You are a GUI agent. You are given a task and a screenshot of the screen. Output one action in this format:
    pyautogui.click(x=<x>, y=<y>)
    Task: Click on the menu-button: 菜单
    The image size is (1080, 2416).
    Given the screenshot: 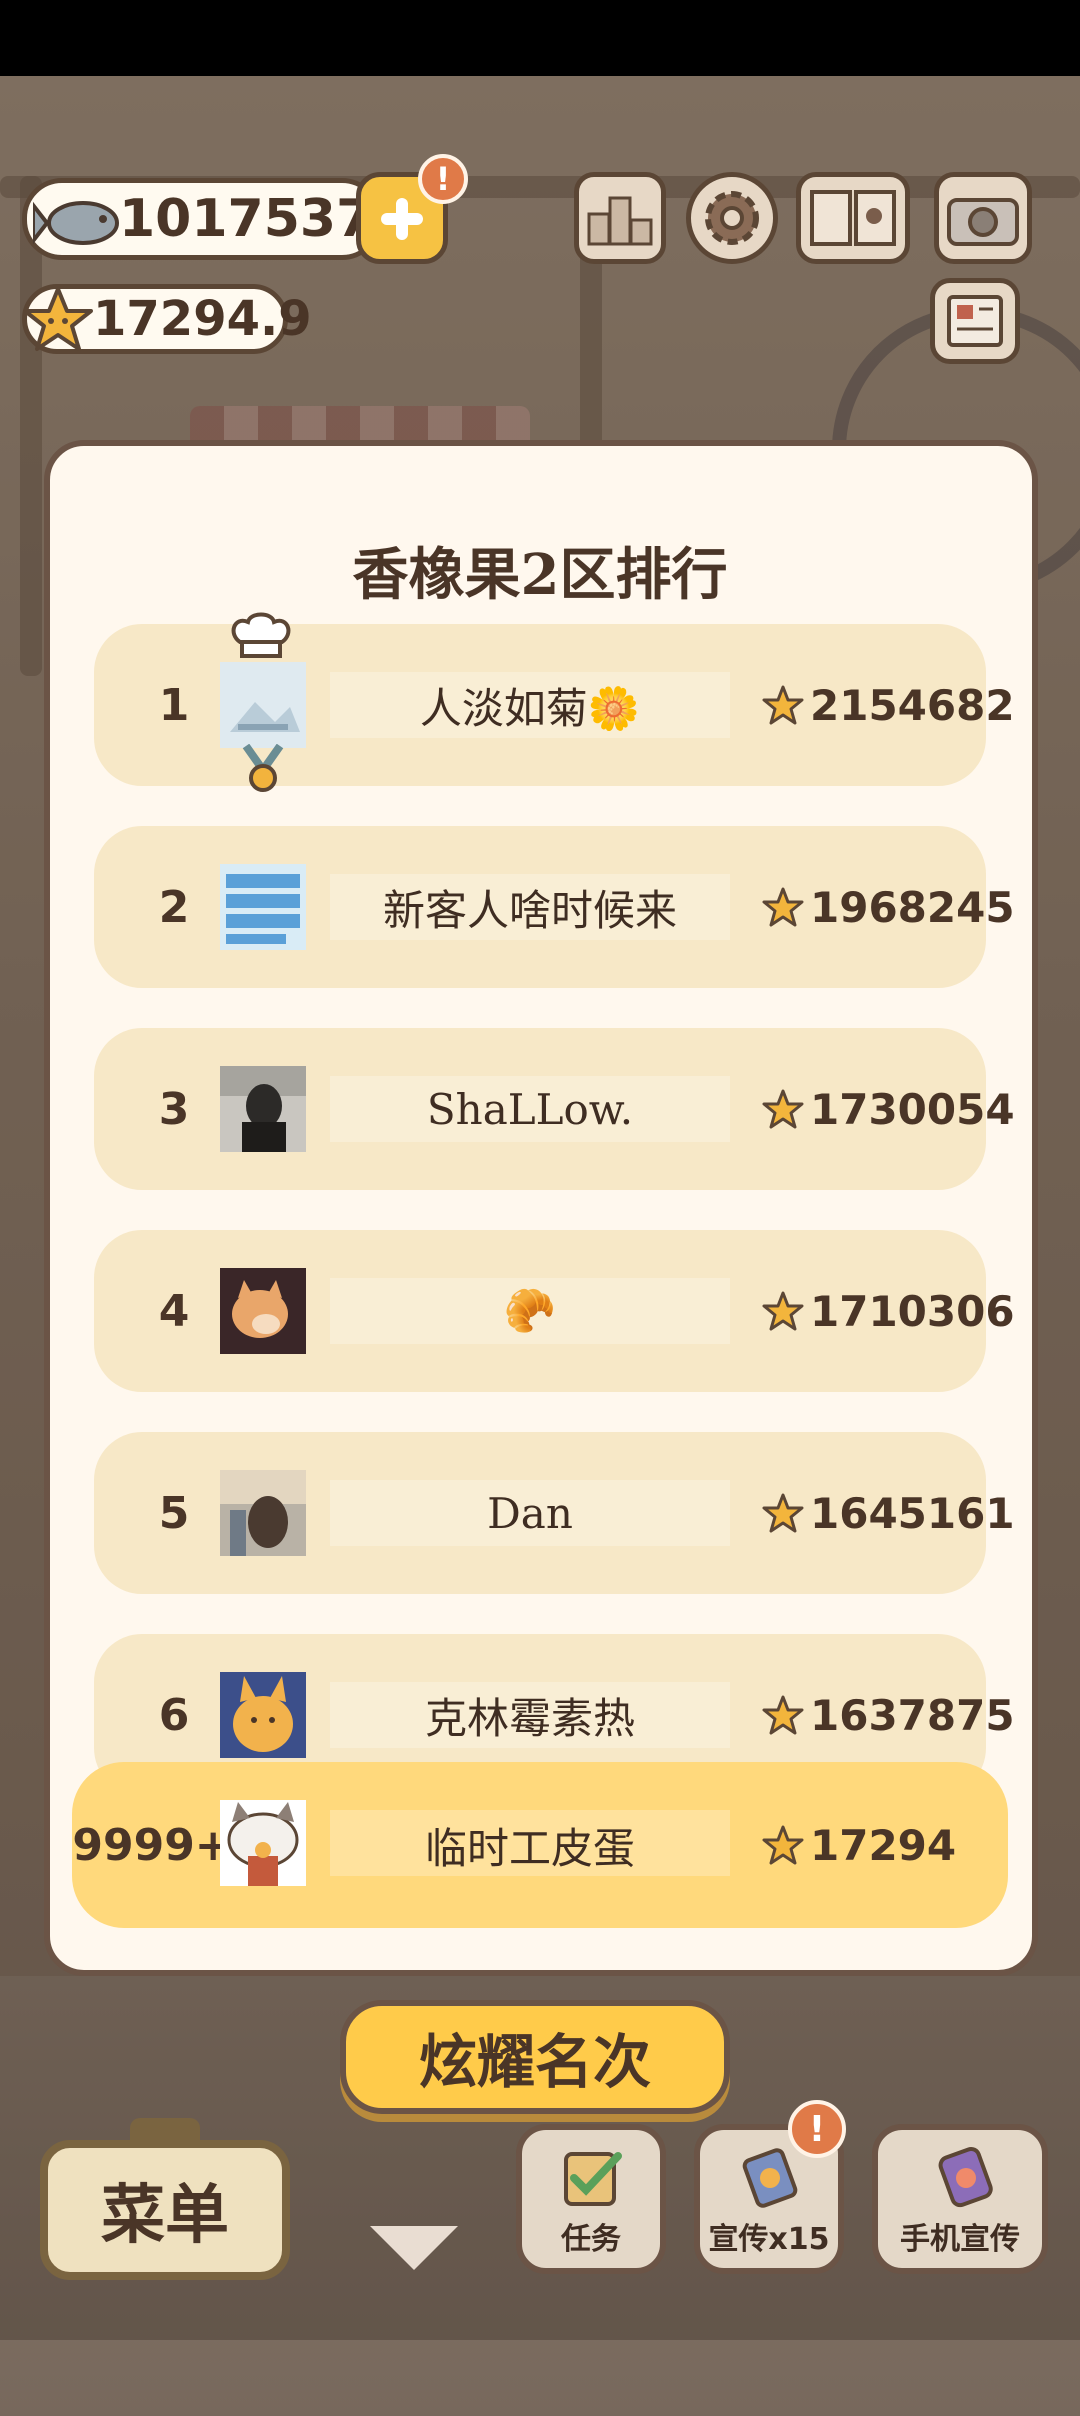 What is the action you would take?
    pyautogui.click(x=165, y=2210)
    